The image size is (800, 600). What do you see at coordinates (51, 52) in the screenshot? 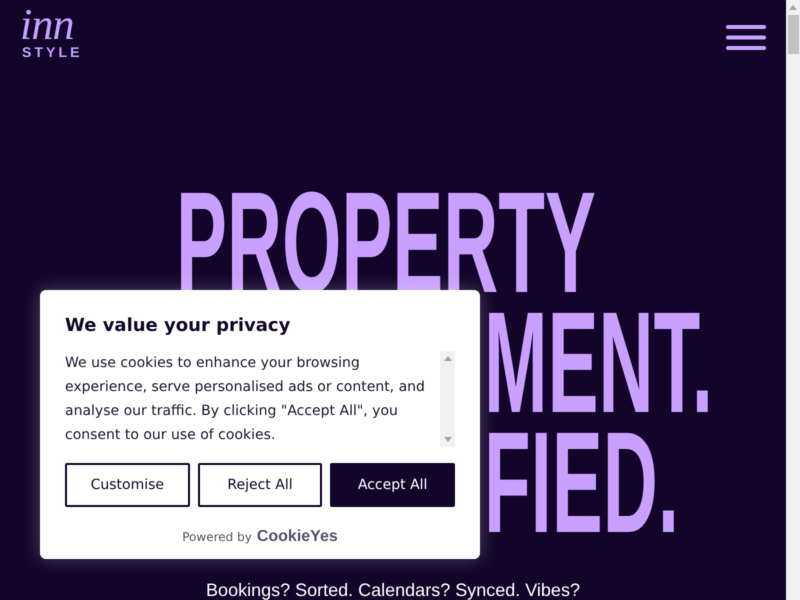
I see `logo-wordmark: STYLE` at bounding box center [51, 52].